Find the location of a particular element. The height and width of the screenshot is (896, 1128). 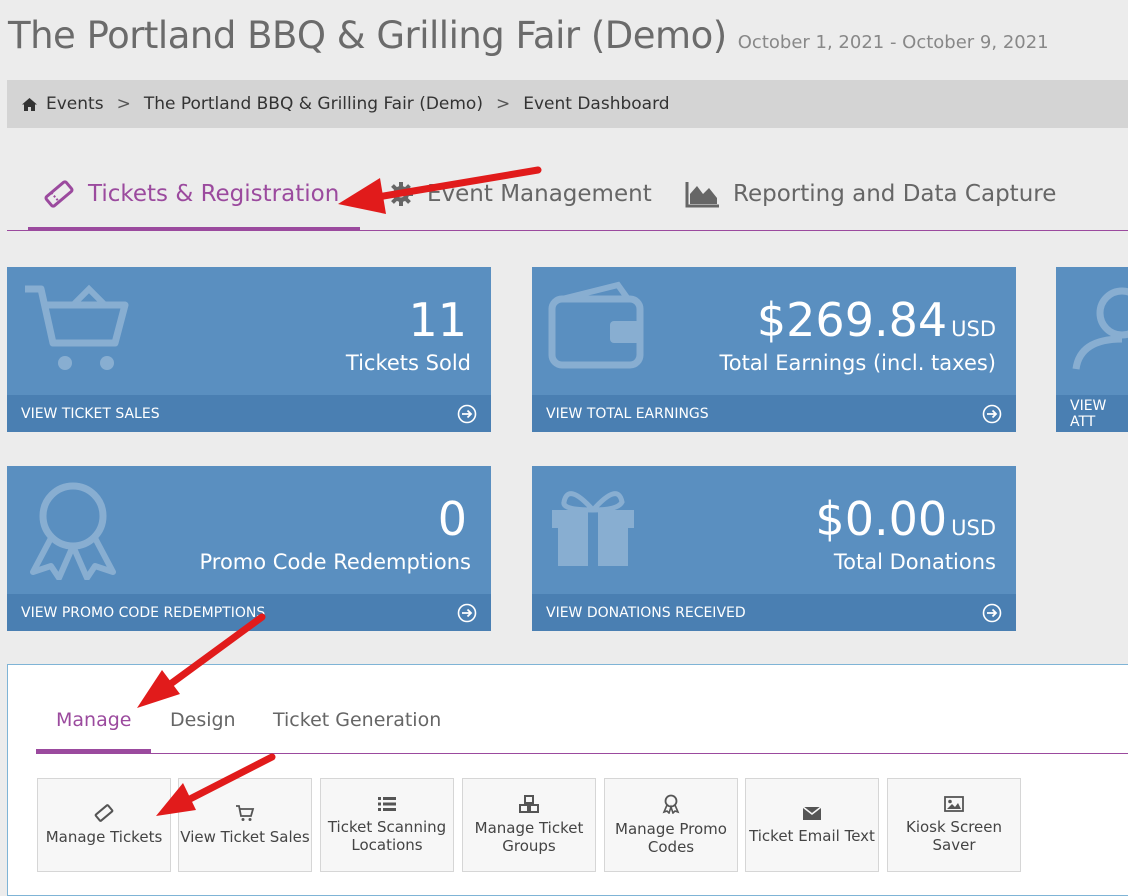

card-footer-label: VIEW ATT is located at coordinates (1088, 413).